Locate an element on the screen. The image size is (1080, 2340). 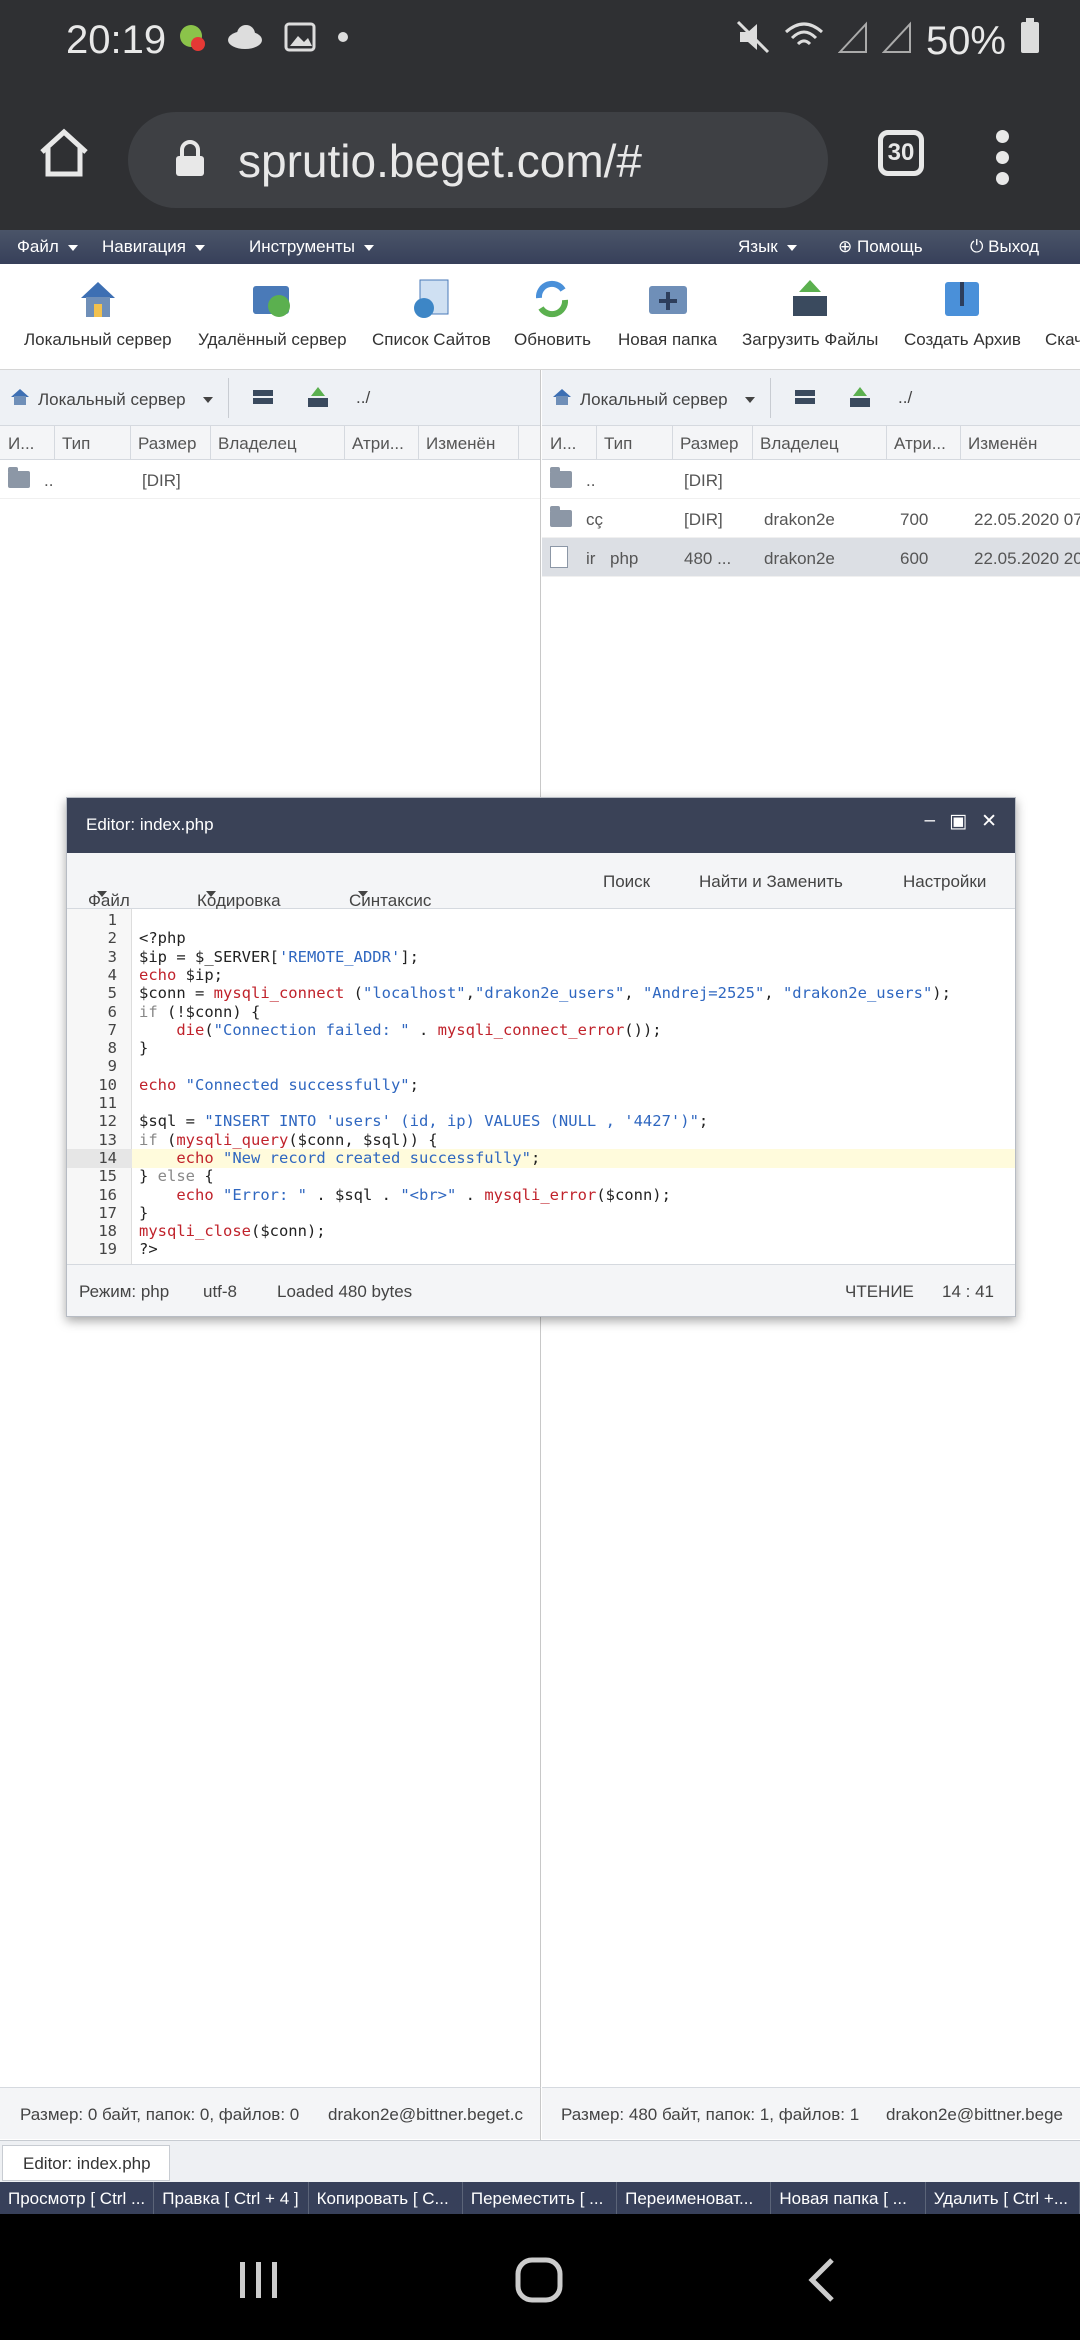
search-button: Поиск is located at coordinates (626, 882).